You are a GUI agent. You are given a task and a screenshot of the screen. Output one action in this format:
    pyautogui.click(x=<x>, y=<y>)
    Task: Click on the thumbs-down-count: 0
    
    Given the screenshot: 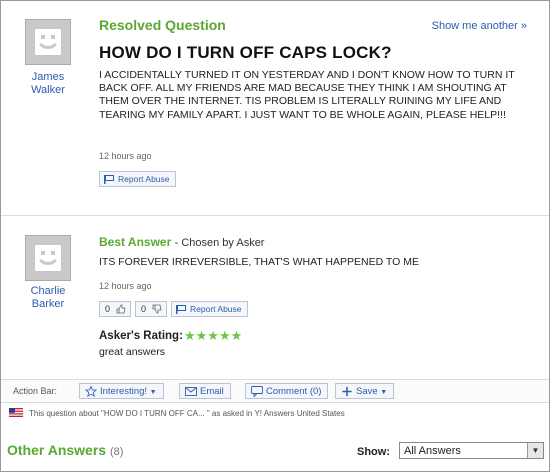 What is the action you would take?
    pyautogui.click(x=144, y=309)
    